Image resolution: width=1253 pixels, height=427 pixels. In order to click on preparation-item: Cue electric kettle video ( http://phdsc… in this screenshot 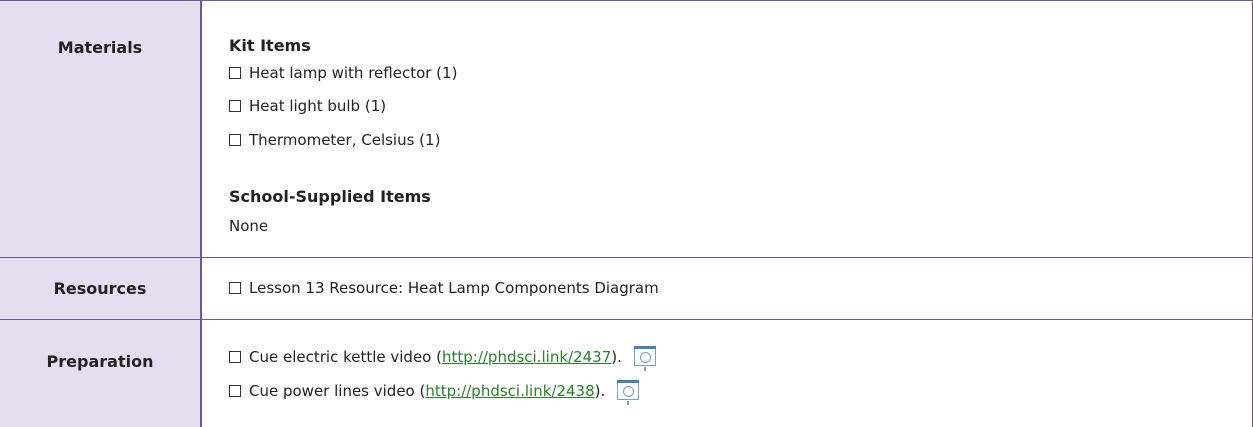, I will do `click(442, 358)`.